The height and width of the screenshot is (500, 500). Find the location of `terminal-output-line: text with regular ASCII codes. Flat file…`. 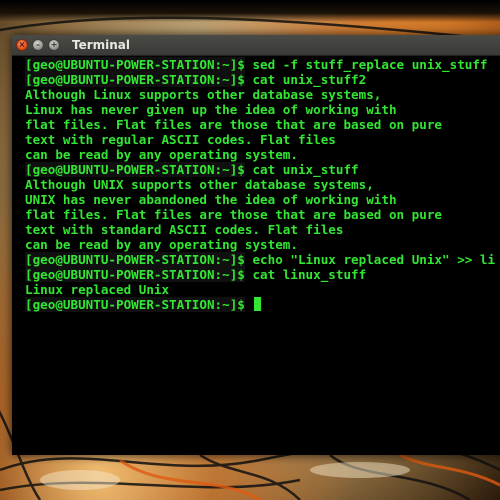

terminal-output-line: text with regular ASCII codes. Flat file… is located at coordinates (180, 139).